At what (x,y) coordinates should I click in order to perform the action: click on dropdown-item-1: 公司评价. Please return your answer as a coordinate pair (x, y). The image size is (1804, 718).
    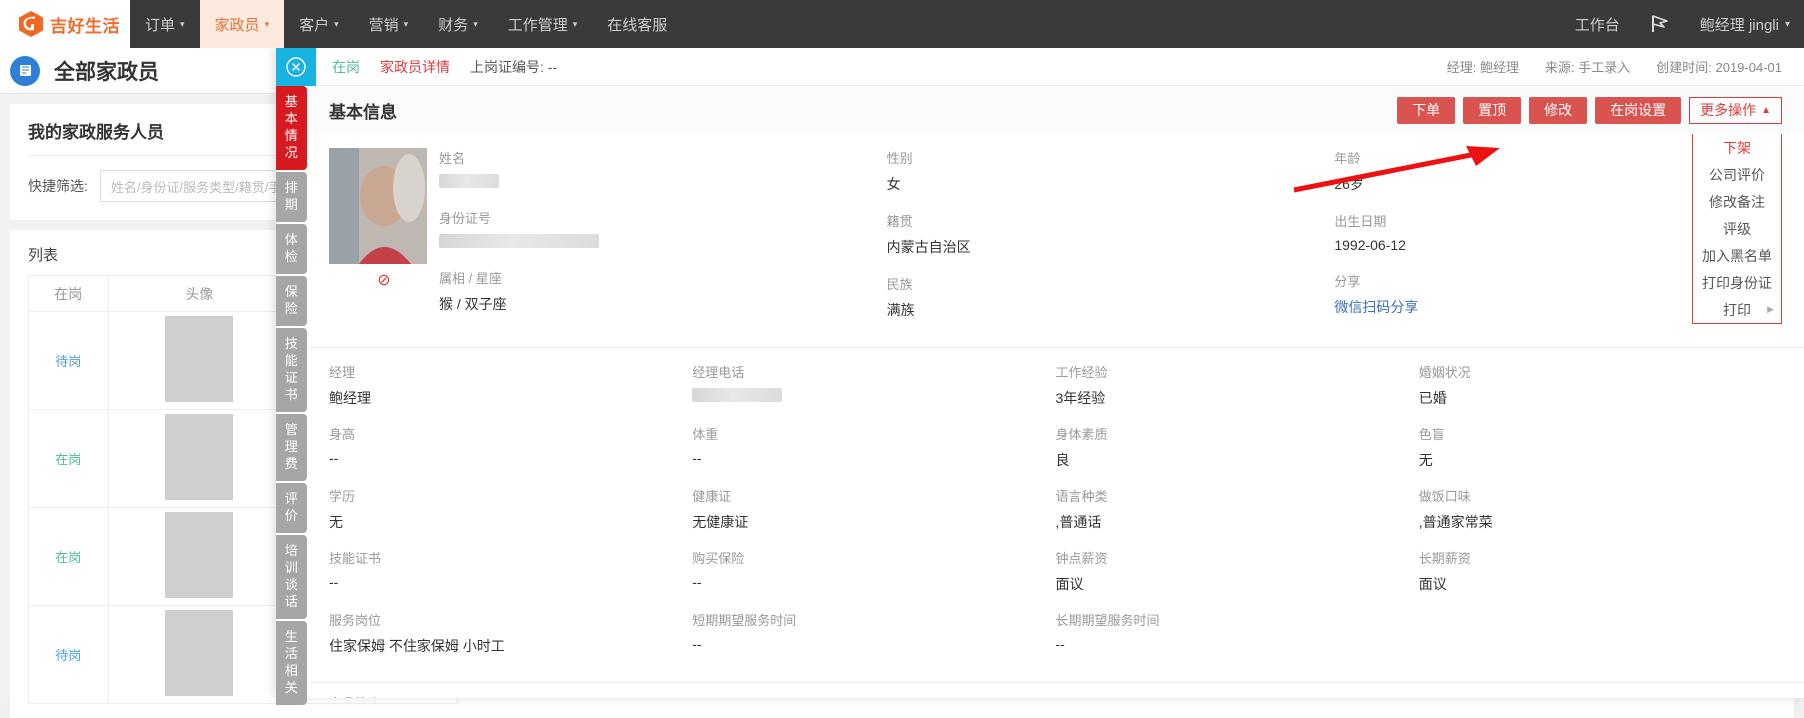
    Looking at the image, I should click on (1737, 174).